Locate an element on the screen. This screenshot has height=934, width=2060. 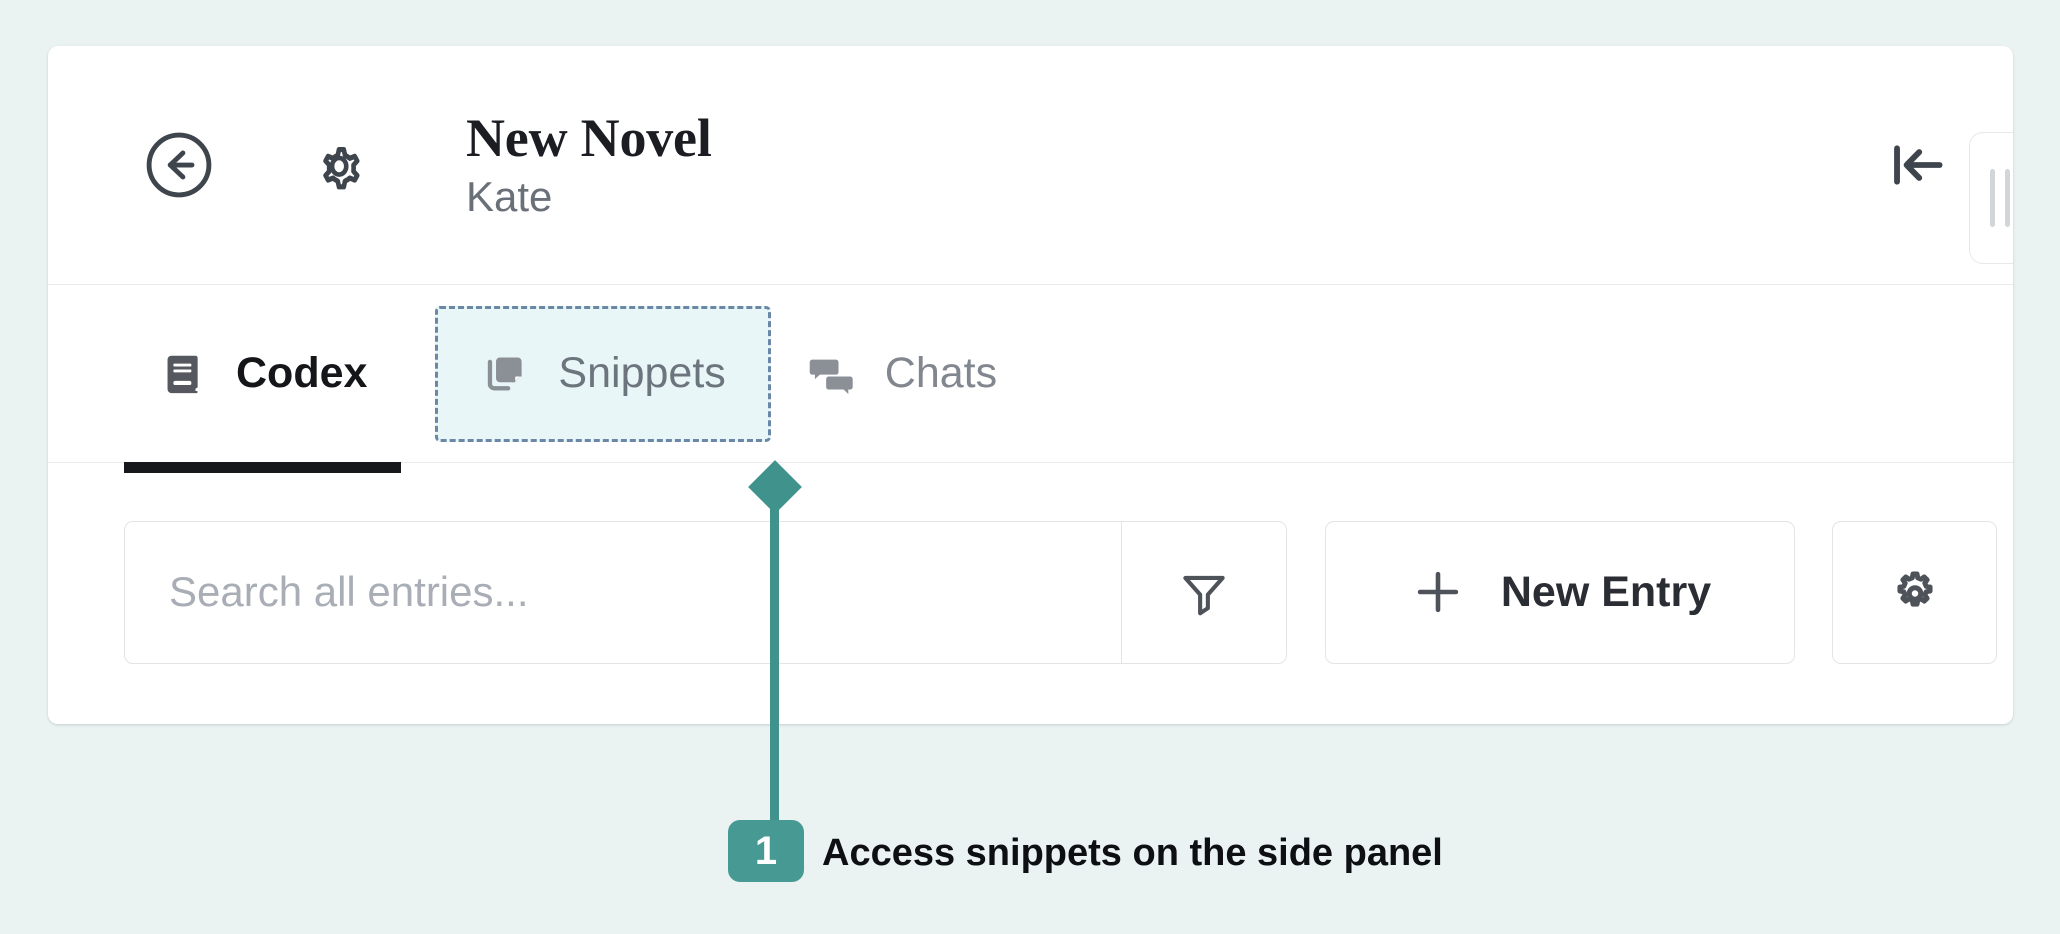
chat-bubbles-icon is located at coordinates (832, 374).